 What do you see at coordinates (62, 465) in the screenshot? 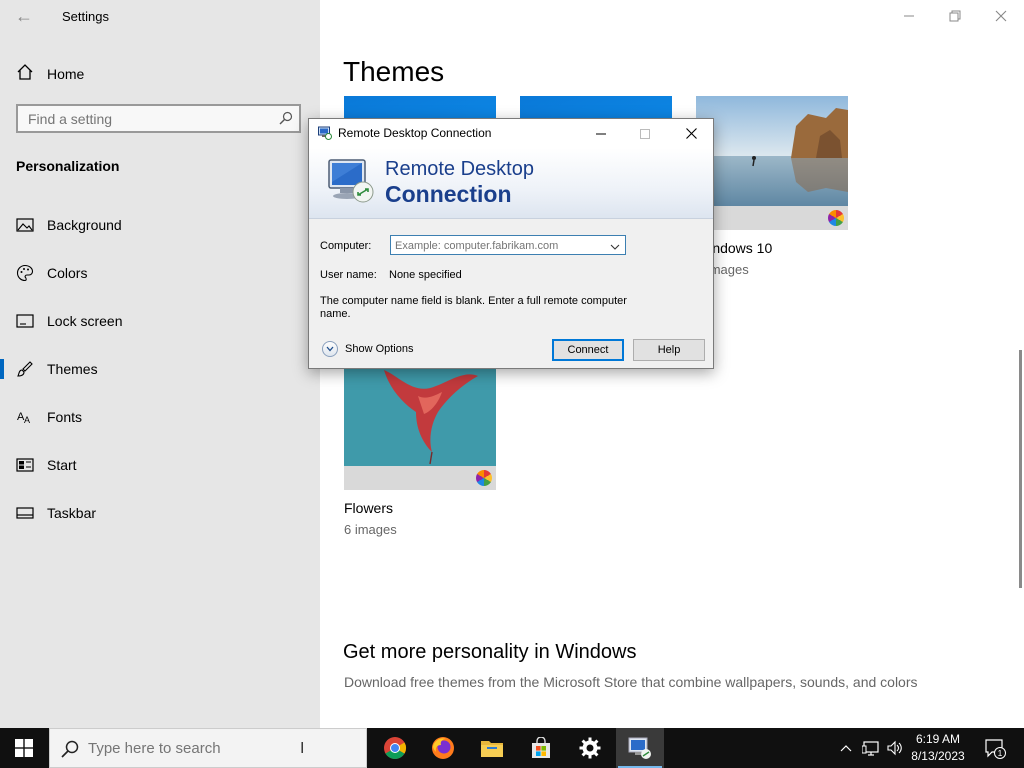
I see `sidebar-item-label: Start` at bounding box center [62, 465].